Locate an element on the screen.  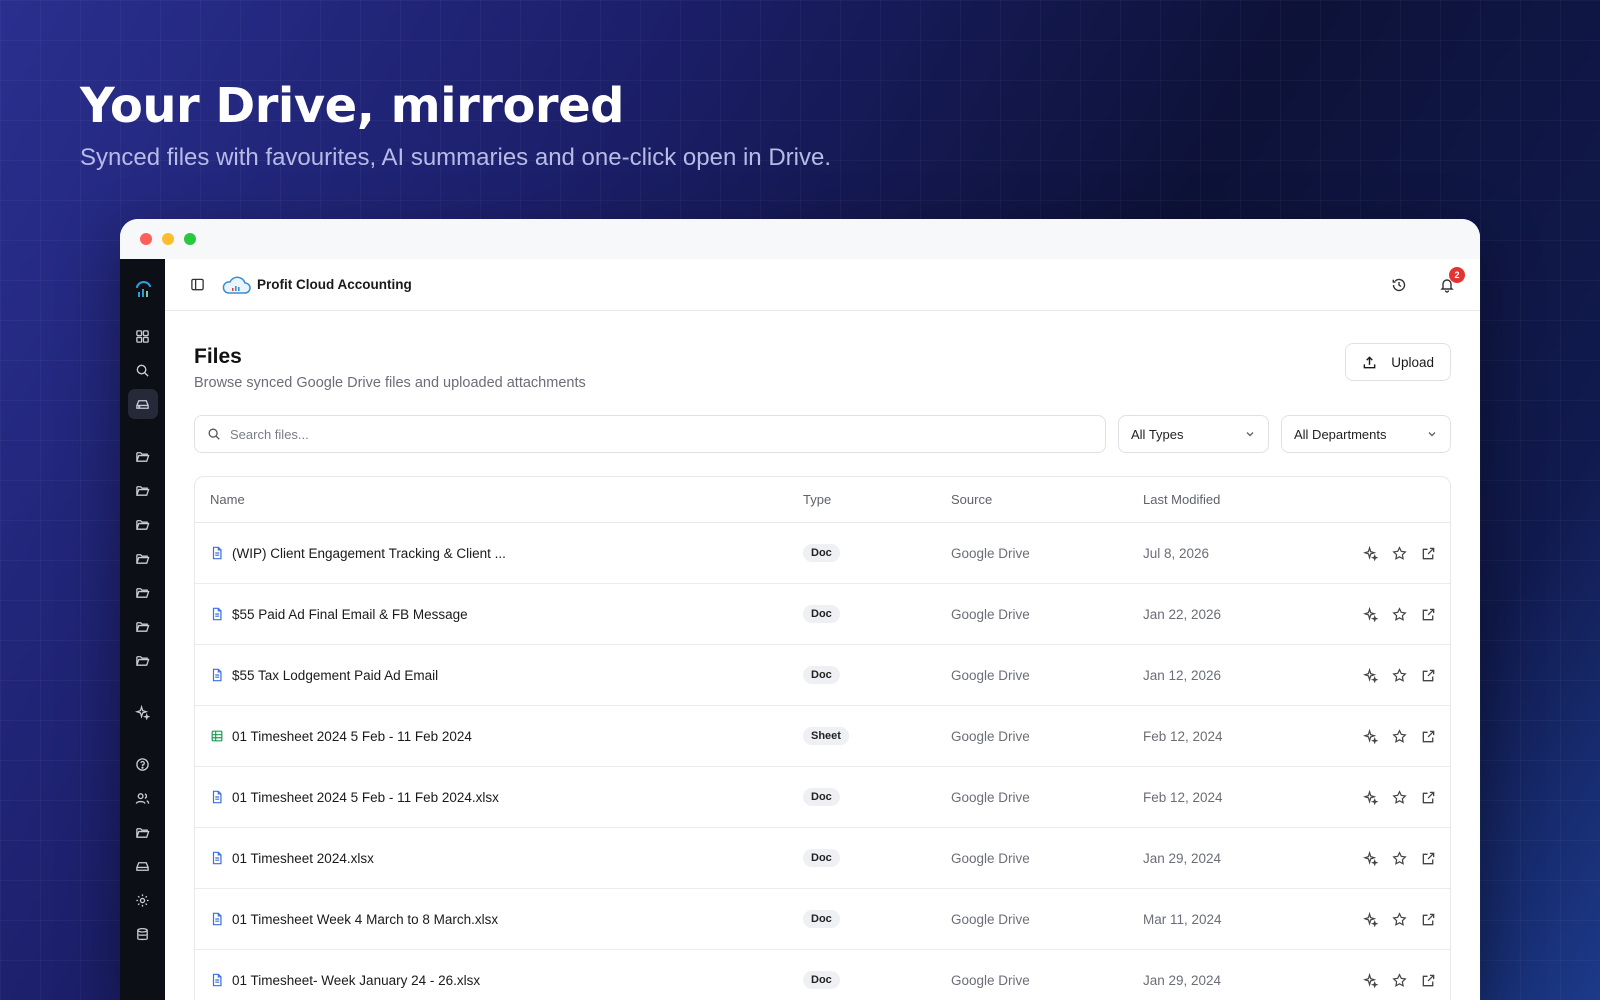
file-modified-date: Mar 11, 2024 is located at coordinates (1182, 919).